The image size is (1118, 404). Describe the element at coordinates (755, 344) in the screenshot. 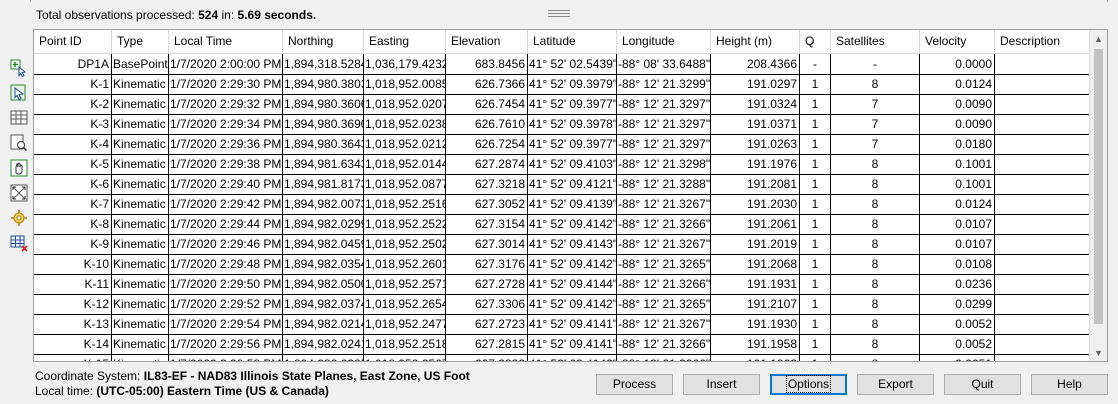

I see `cell-height: 191.1958` at that location.